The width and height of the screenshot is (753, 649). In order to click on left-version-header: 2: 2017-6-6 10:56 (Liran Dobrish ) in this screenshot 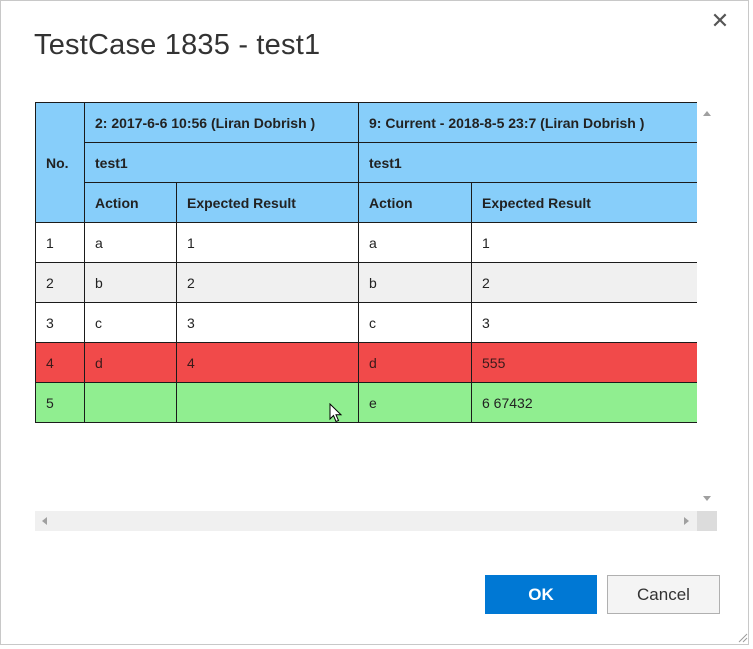, I will do `click(221, 122)`.